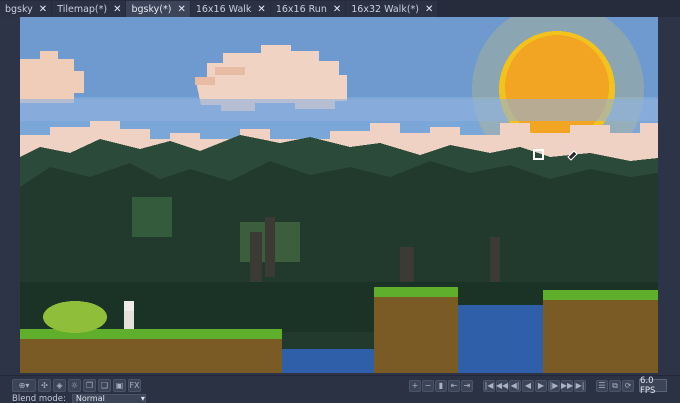 This screenshot has height=403, width=680. Describe the element at coordinates (19, 9) in the screenshot. I see `tab-label: bgsky` at that location.